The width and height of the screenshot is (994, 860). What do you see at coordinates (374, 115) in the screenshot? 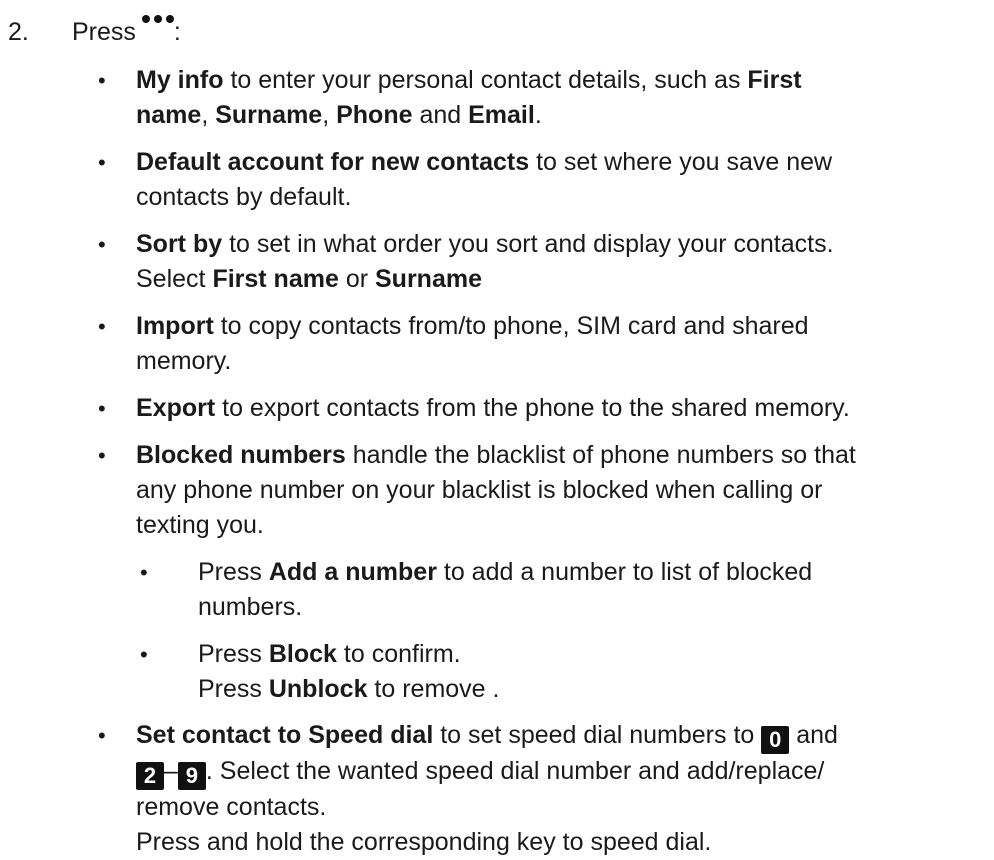
I see `item-term: Phone` at bounding box center [374, 115].